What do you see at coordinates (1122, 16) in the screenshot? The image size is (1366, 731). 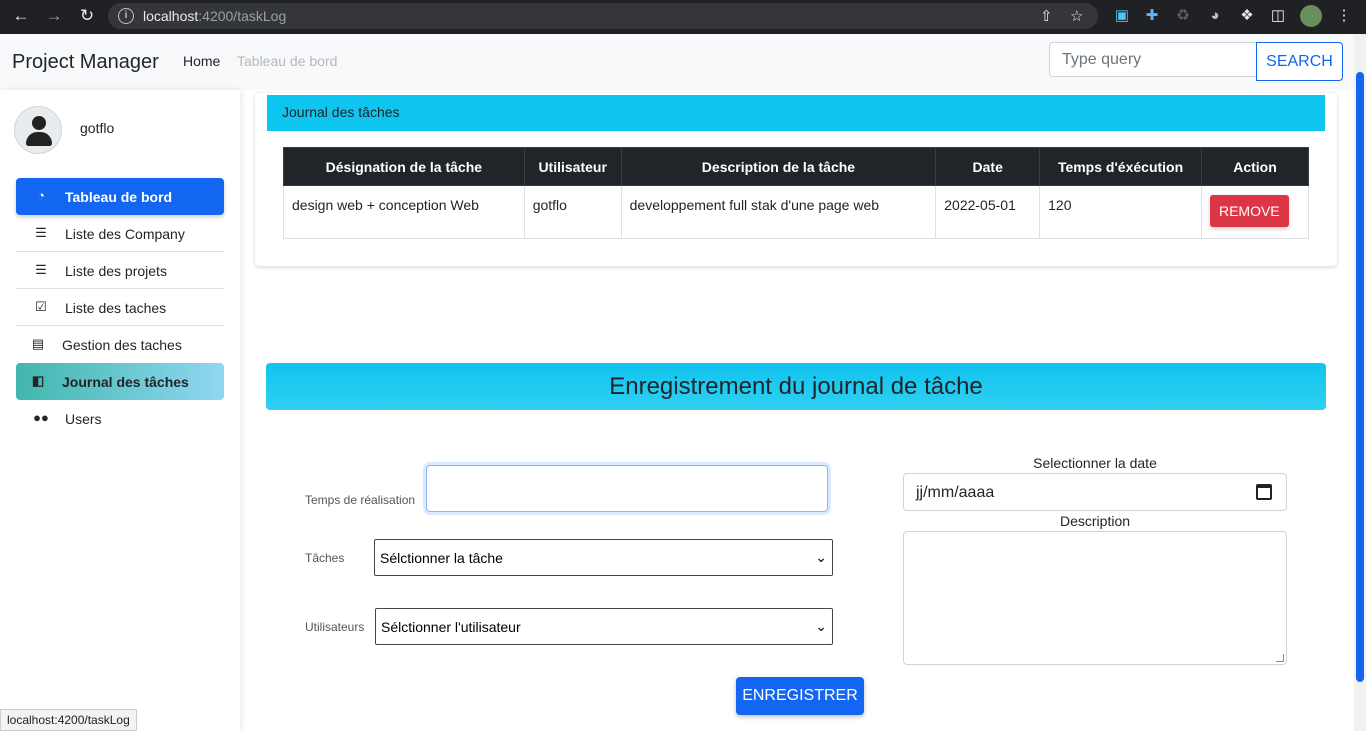 I see `extension-icon: ▣` at bounding box center [1122, 16].